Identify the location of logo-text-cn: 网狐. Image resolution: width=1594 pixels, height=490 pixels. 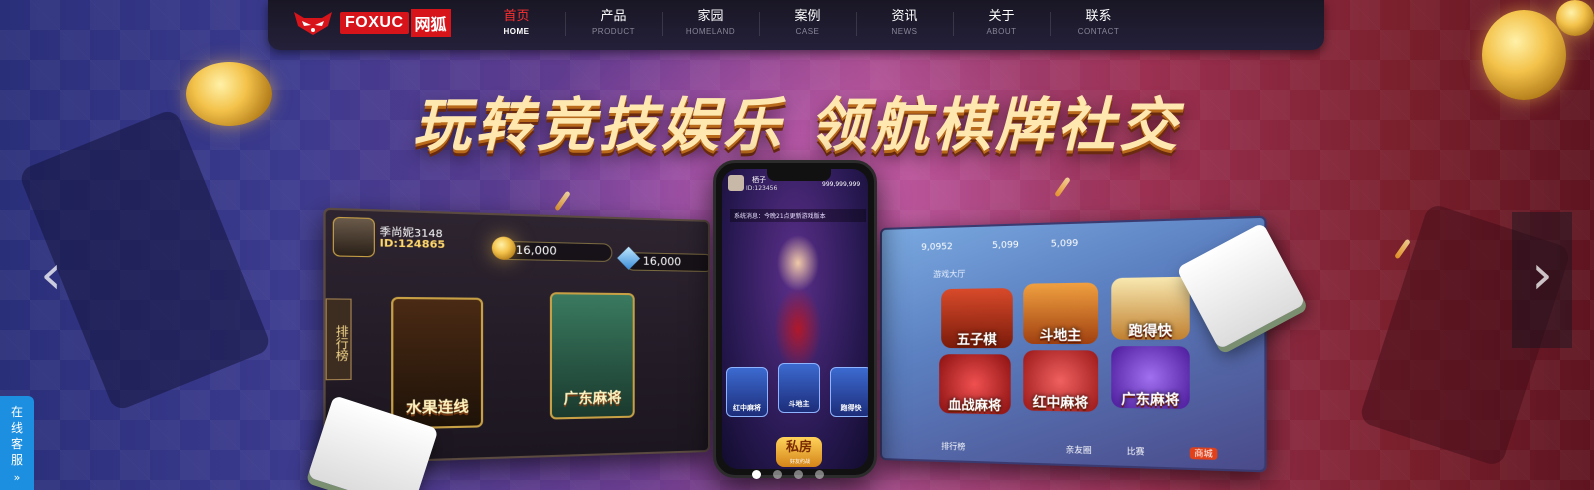
(430, 23).